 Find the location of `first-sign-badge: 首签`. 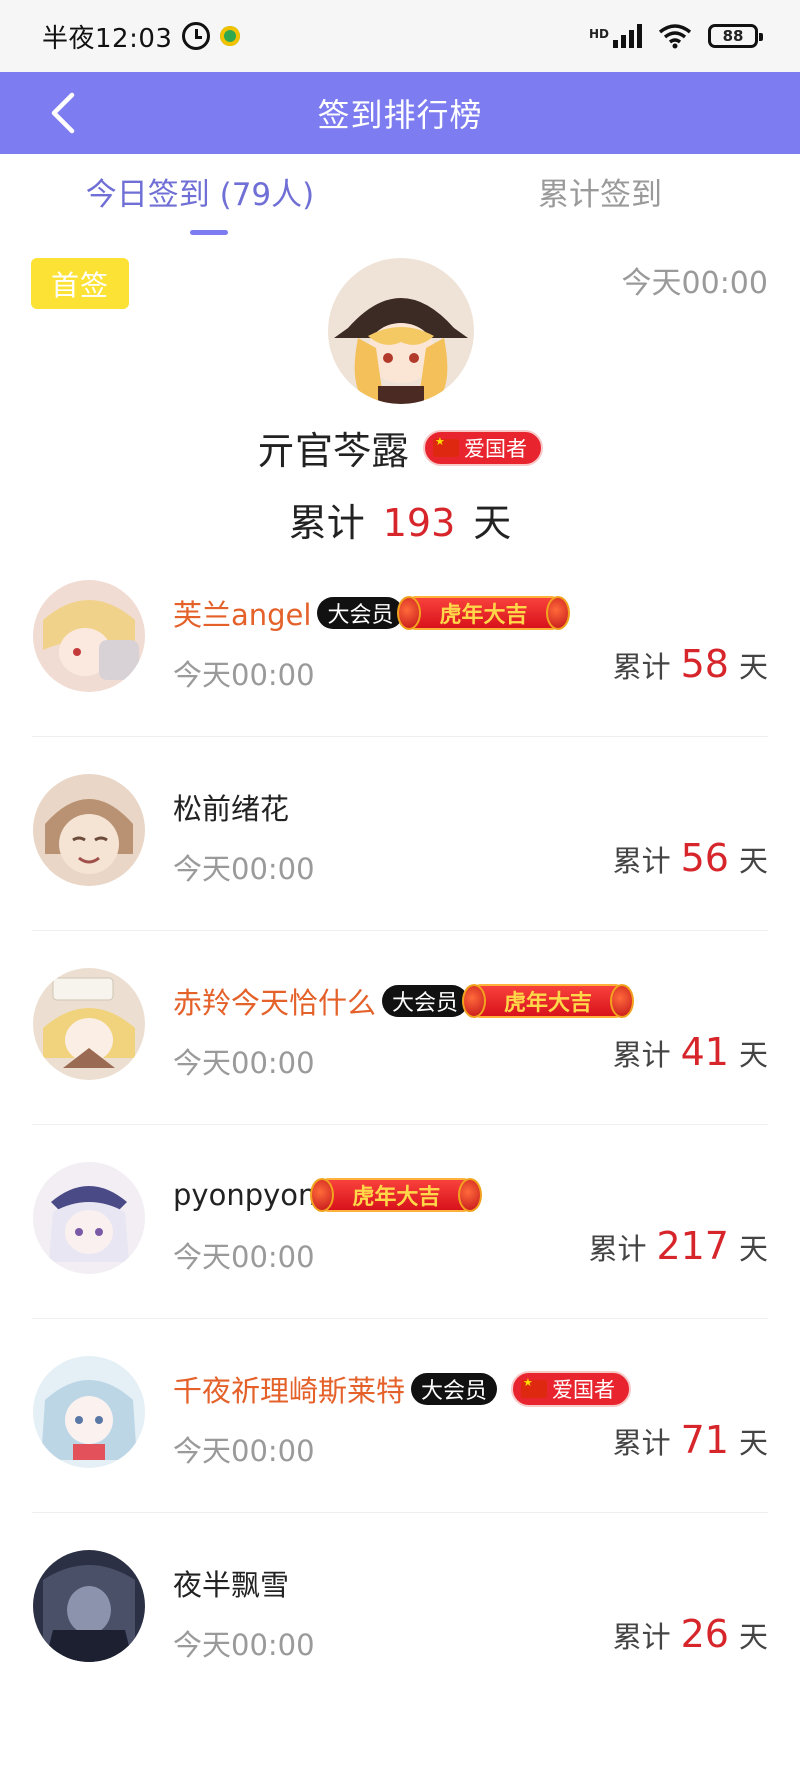

first-sign-badge: 首签 is located at coordinates (80, 283).